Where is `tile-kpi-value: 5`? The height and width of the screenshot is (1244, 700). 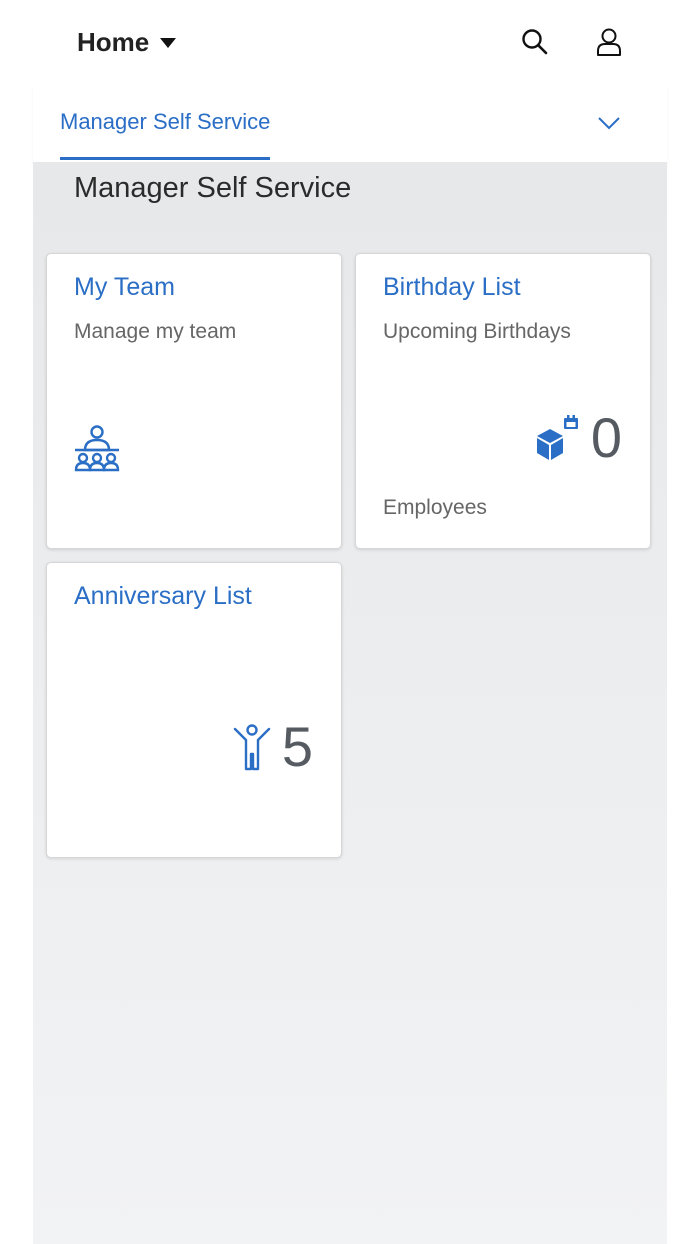 tile-kpi-value: 5 is located at coordinates (297, 746).